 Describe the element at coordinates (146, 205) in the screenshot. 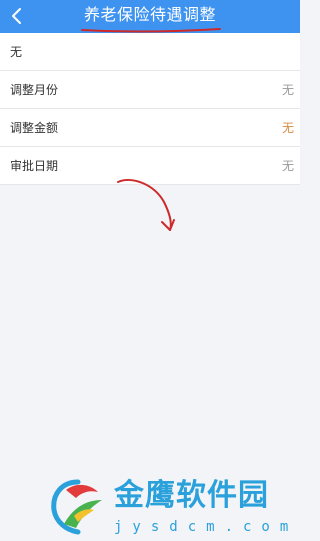

I see `handwritten-arrow` at that location.